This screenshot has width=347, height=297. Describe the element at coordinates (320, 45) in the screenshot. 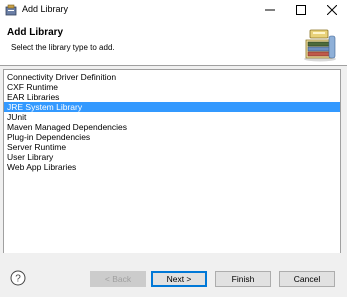

I see `library-books-icon` at that location.